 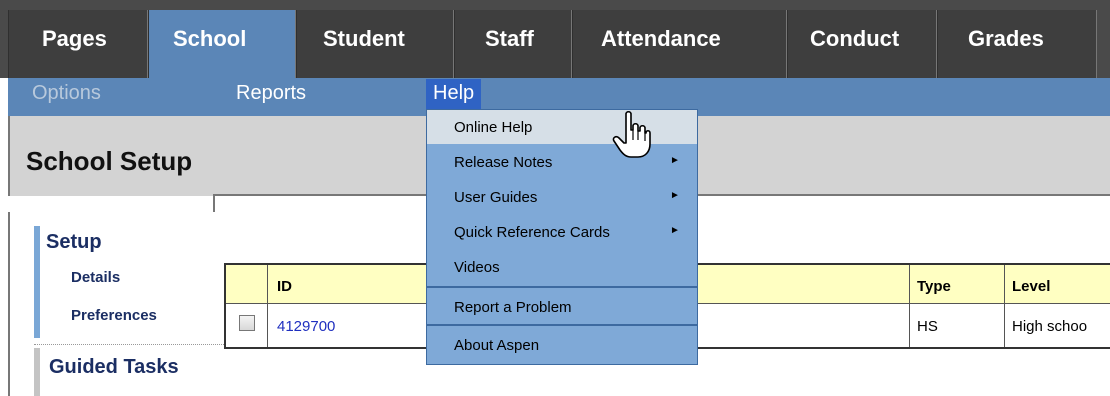 What do you see at coordinates (509, 38) in the screenshot?
I see `tab-staff-label: Staff` at bounding box center [509, 38].